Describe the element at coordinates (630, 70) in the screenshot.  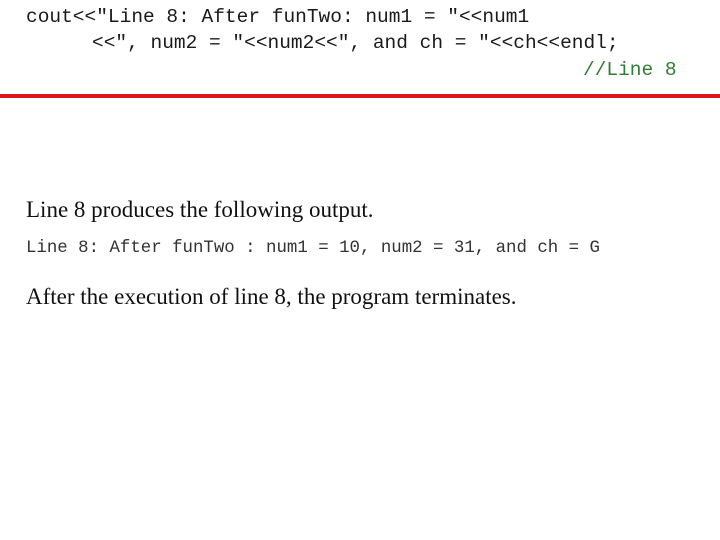
I see `code-comment: //Line 8` at that location.